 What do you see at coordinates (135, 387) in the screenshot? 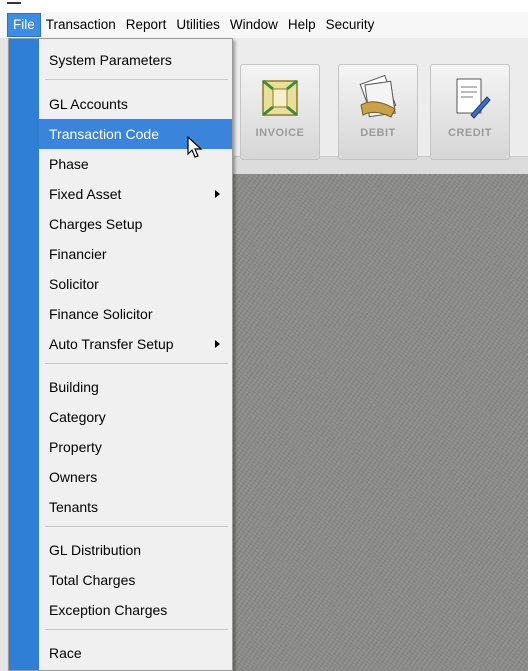
I see `menu-item-building: Building` at bounding box center [135, 387].